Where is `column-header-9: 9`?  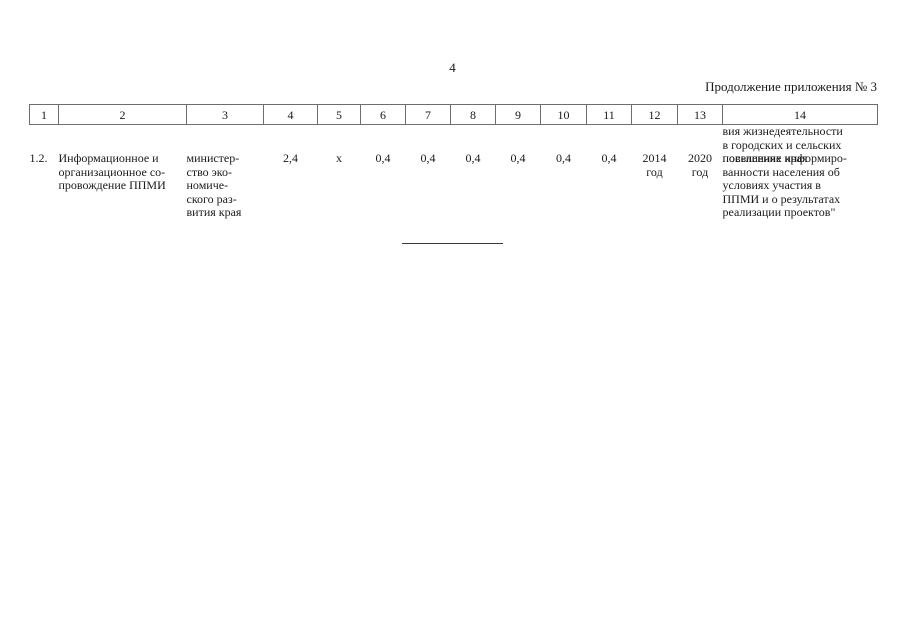 column-header-9: 9 is located at coordinates (518, 114).